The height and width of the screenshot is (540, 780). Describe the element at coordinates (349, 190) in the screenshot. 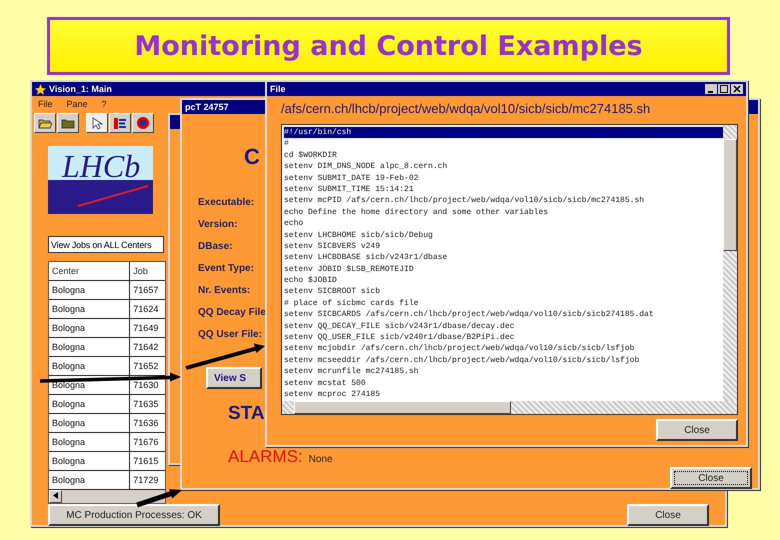

I see `code-line: setenv SUBMIT_TIME 15:14:21` at that location.